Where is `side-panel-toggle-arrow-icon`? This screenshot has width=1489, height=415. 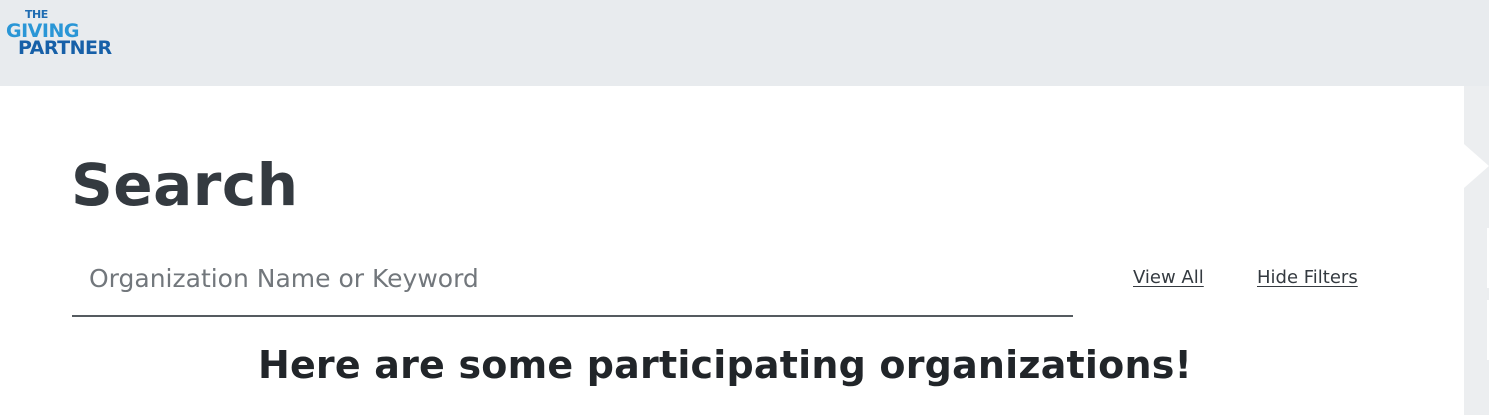 side-panel-toggle-arrow-icon is located at coordinates (1476, 166).